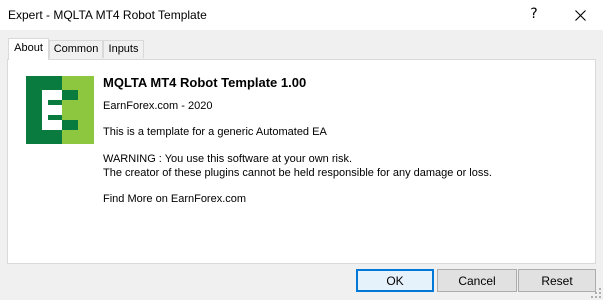 The image size is (603, 300). Describe the element at coordinates (596, 293) in the screenshot. I see `resize-grip-icon` at that location.